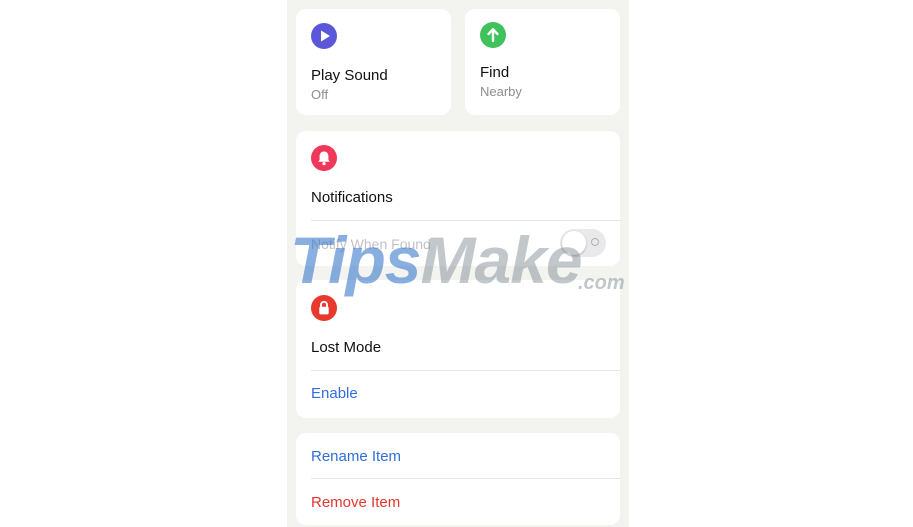  Describe the element at coordinates (334, 393) in the screenshot. I see `lost-mode-enable-button: Enable` at that location.